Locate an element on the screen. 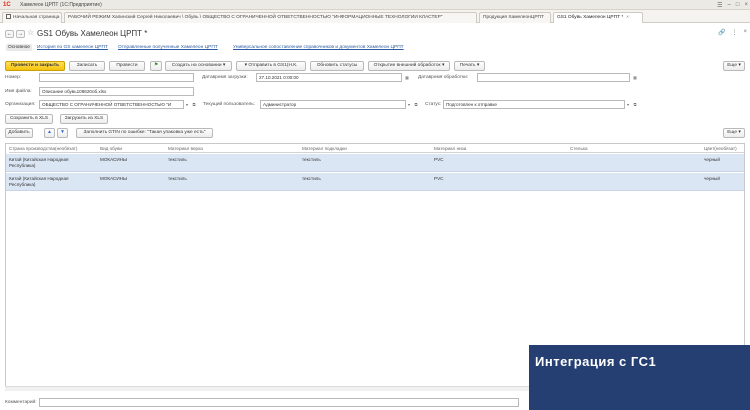 Image resolution: width=750 pixels, height=410 pixels. send-to-gs1-button: ▾ Отправить в GS1(Н.К. is located at coordinates (271, 66).